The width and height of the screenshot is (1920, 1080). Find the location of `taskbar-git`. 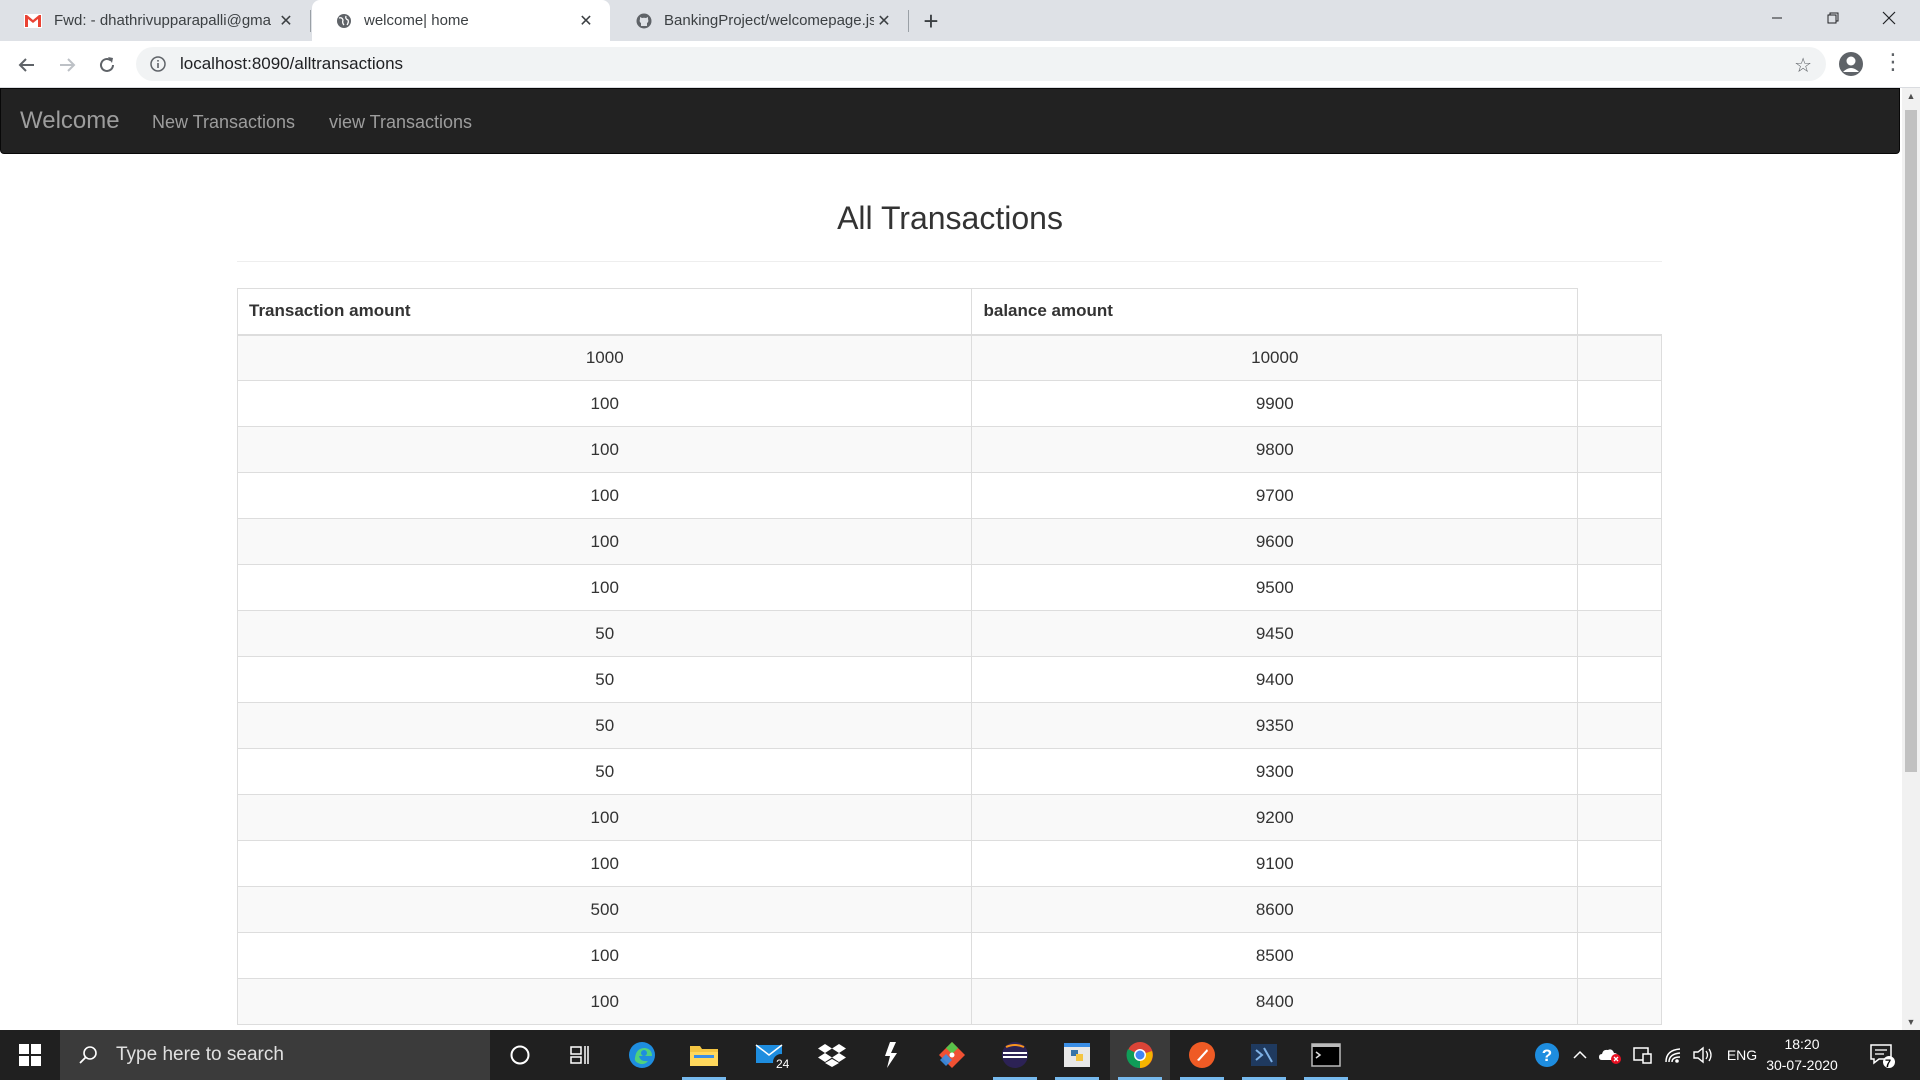

taskbar-git is located at coordinates (952, 1055).